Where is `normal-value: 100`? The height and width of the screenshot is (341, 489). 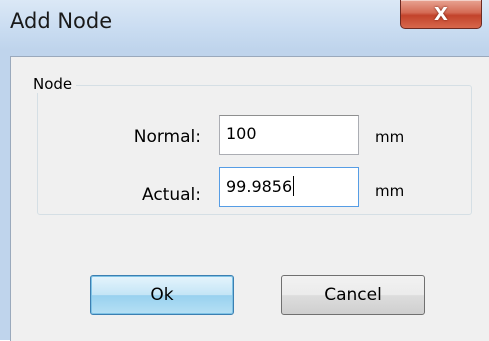
normal-value: 100 is located at coordinates (241, 133).